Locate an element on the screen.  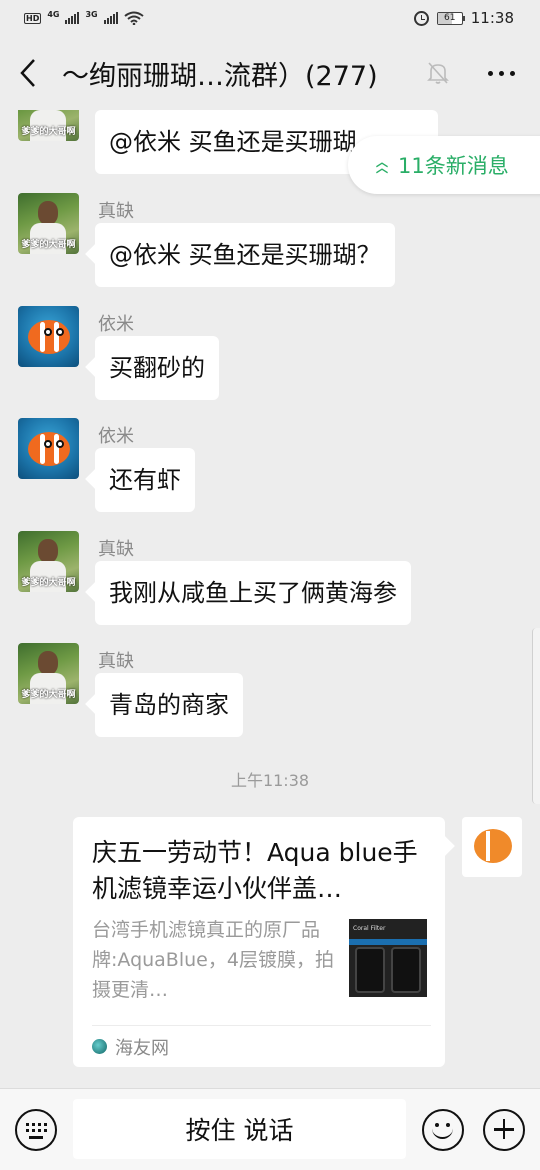
card-thumbnail: Coral Filter is located at coordinates (388, 958).